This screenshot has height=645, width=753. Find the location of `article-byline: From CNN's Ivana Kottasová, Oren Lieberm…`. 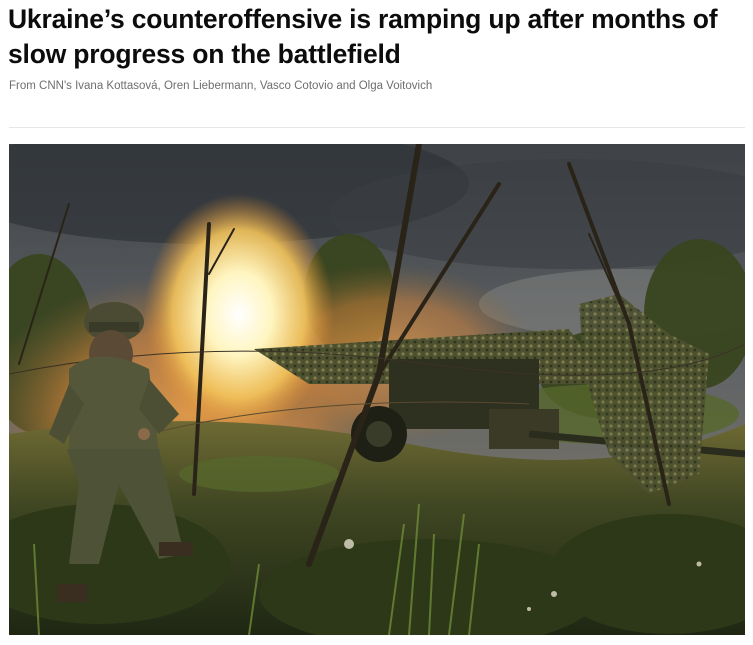

article-byline: From CNN's Ivana Kottasová, Oren Lieberm… is located at coordinates (221, 86).